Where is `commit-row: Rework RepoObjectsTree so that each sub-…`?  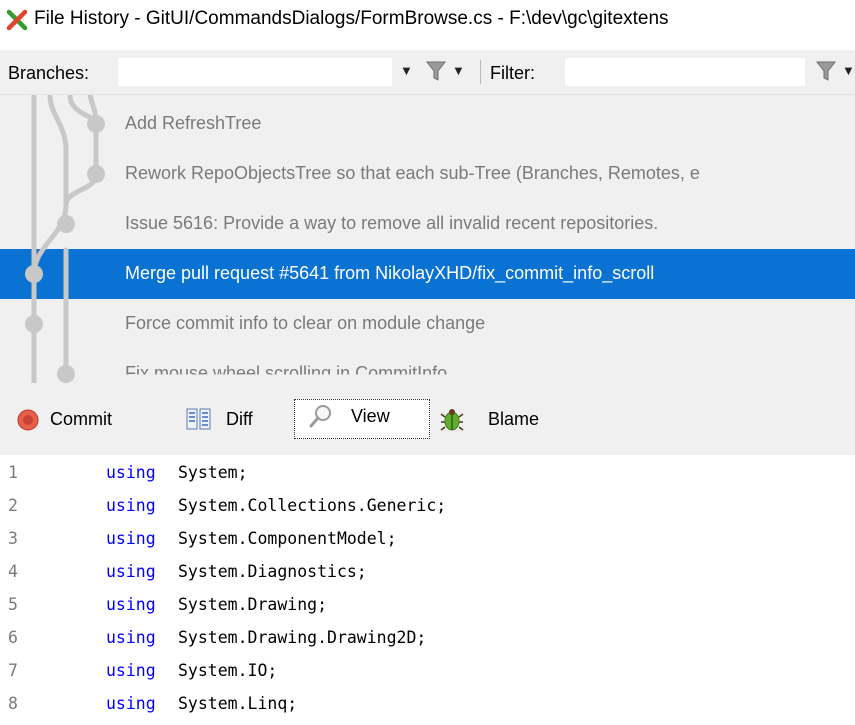 commit-row: Rework RepoObjectsTree so that each sub-… is located at coordinates (427, 174).